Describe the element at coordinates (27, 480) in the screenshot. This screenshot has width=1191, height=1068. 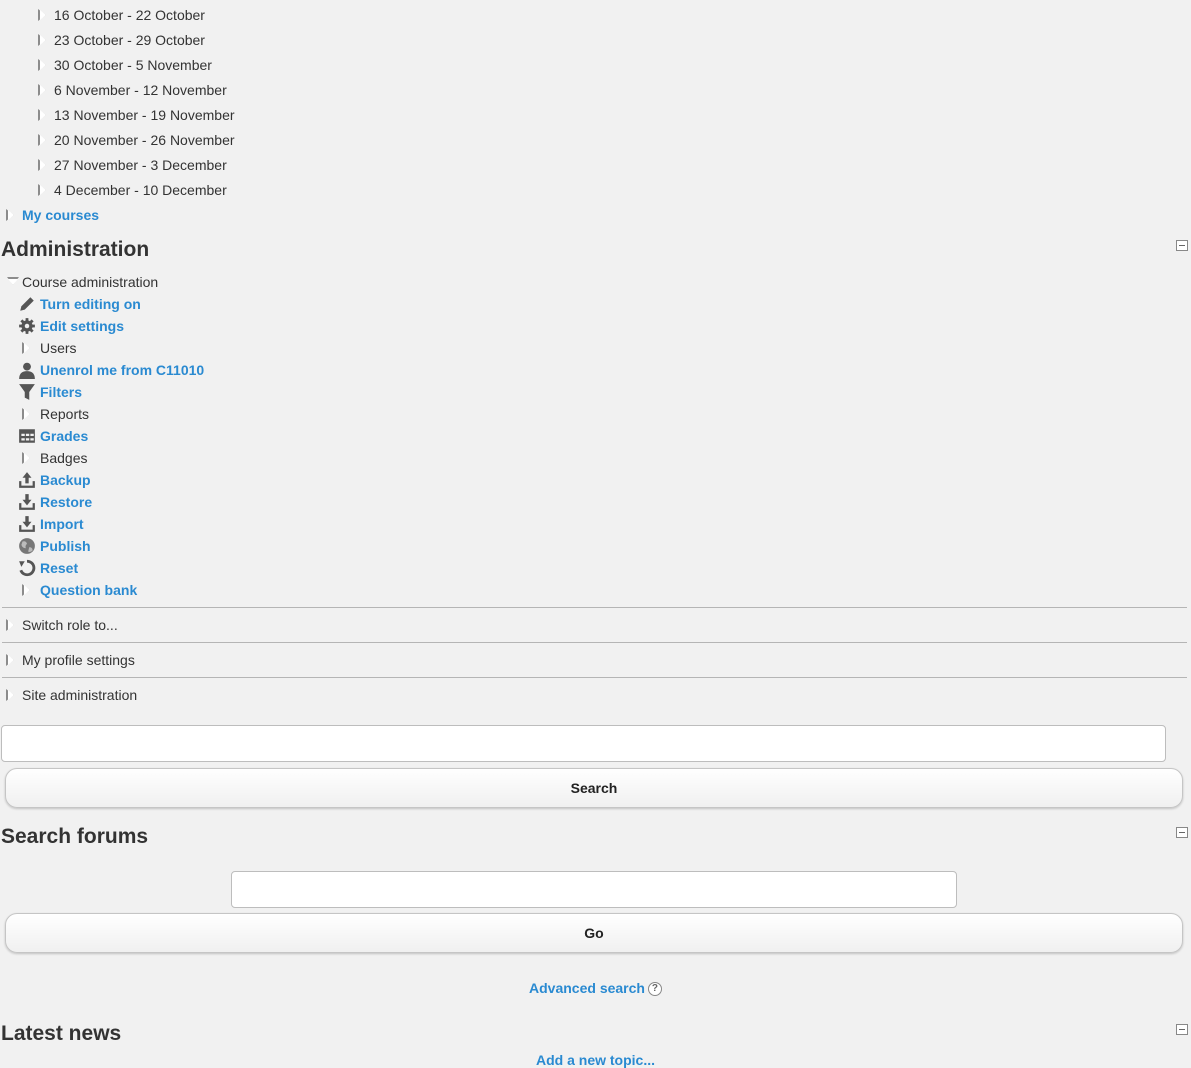
I see `upload-icon` at that location.